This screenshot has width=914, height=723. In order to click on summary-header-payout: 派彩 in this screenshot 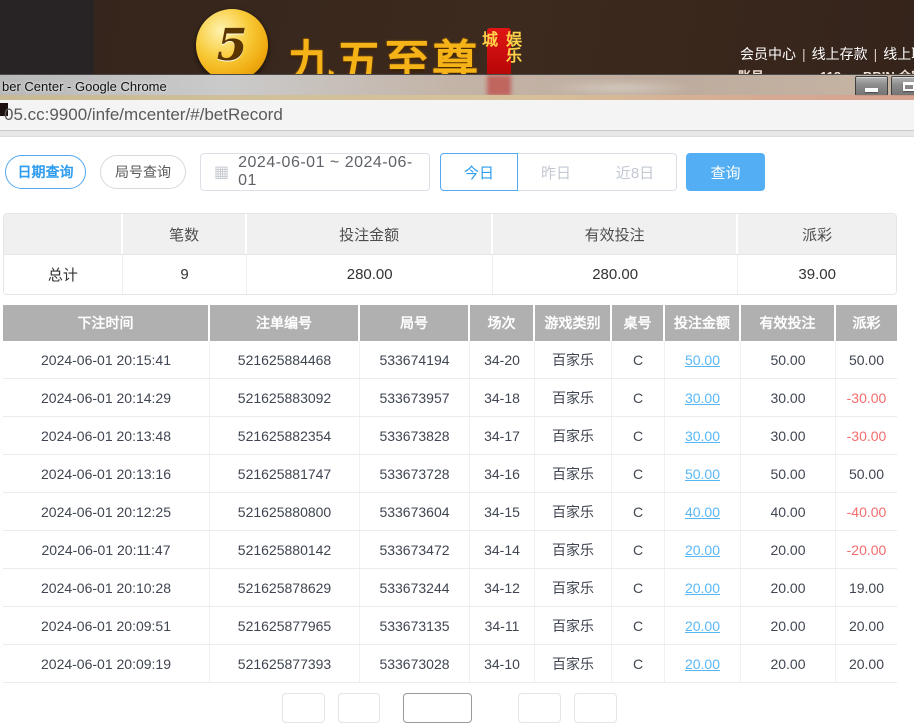, I will do `click(817, 235)`.